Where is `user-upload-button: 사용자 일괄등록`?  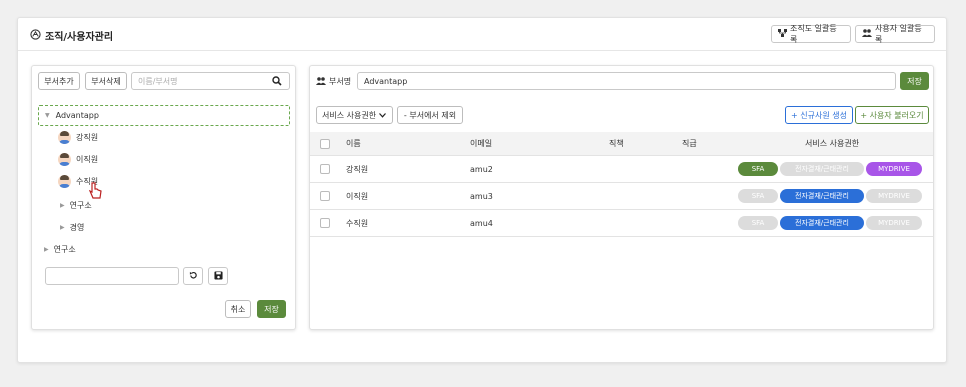
user-upload-button: 사용자 일괄등록 is located at coordinates (895, 34).